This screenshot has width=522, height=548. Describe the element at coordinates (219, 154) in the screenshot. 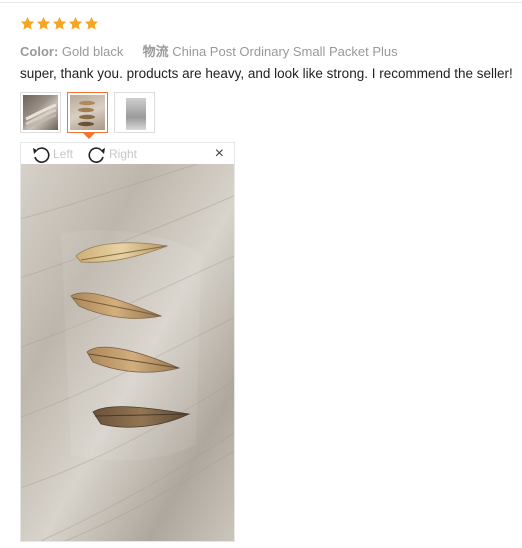

I see `close-button: ×` at that location.